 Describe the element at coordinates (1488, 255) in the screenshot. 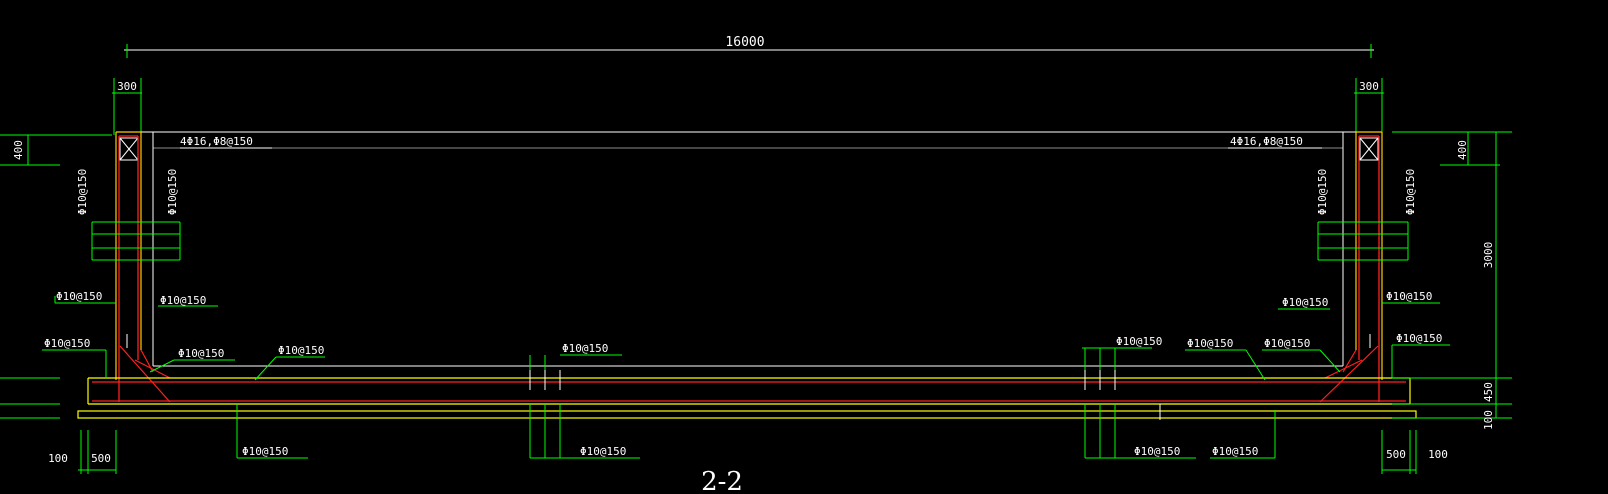

I see `wall-height-label: 3000` at that location.